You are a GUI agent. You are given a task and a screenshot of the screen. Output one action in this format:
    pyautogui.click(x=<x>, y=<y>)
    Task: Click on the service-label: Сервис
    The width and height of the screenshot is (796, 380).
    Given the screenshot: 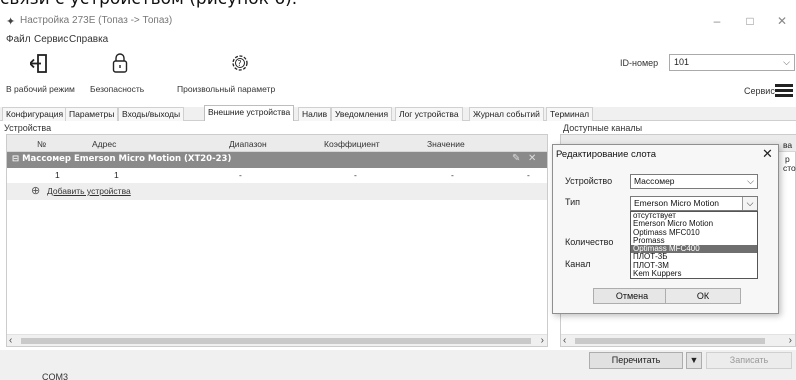 What is the action you would take?
    pyautogui.click(x=759, y=91)
    